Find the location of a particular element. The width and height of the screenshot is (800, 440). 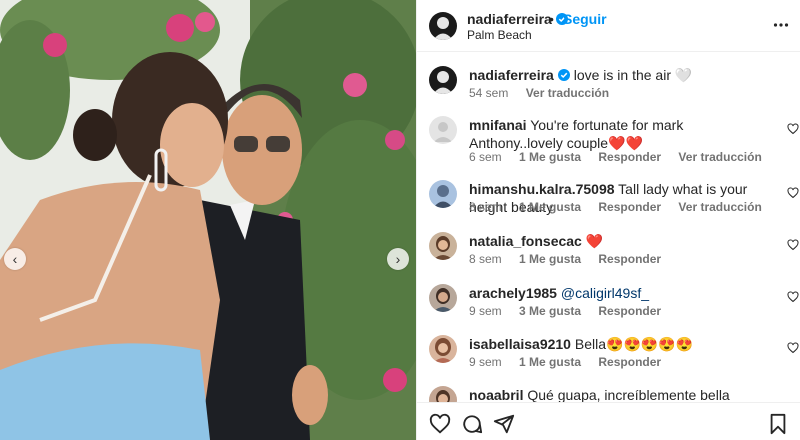

comment-text: natalia_fonsecac ❤️ is located at coordinates (619, 241).